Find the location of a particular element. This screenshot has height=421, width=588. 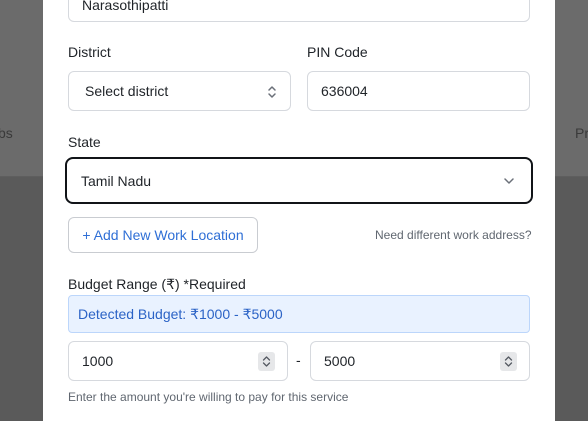

budget-min-stepper is located at coordinates (266, 361).